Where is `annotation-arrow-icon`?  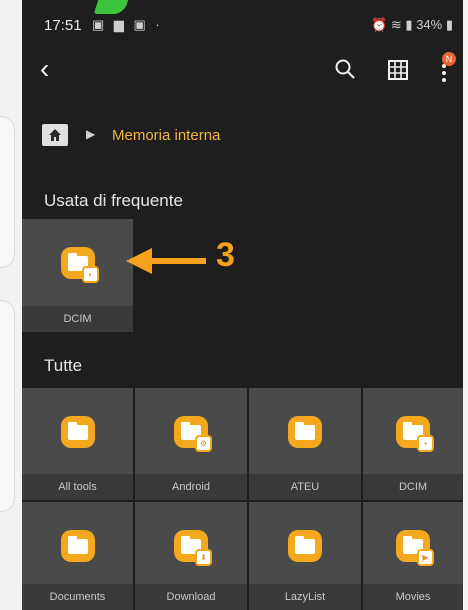 annotation-arrow-icon is located at coordinates (167, 263).